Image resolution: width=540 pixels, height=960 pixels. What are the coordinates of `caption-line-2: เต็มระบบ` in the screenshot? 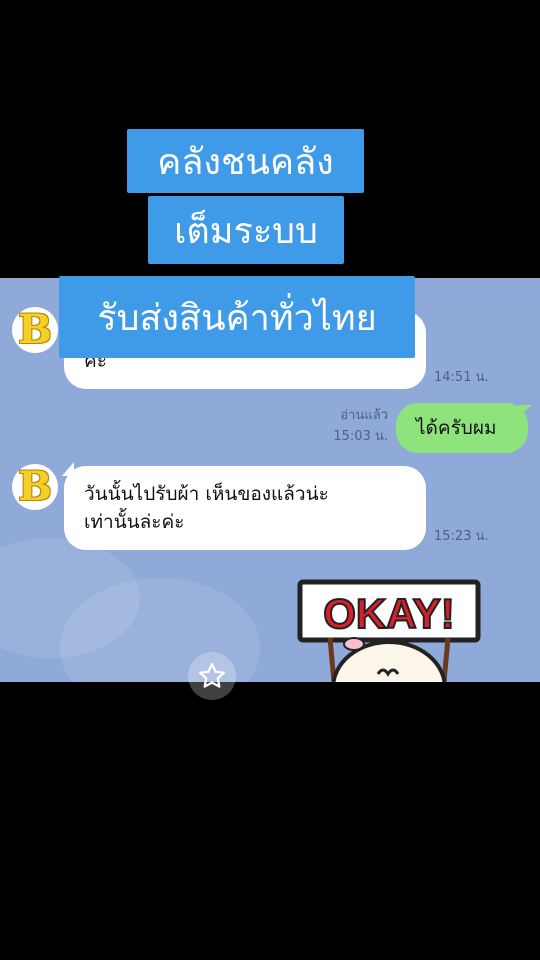 It's located at (246, 230).